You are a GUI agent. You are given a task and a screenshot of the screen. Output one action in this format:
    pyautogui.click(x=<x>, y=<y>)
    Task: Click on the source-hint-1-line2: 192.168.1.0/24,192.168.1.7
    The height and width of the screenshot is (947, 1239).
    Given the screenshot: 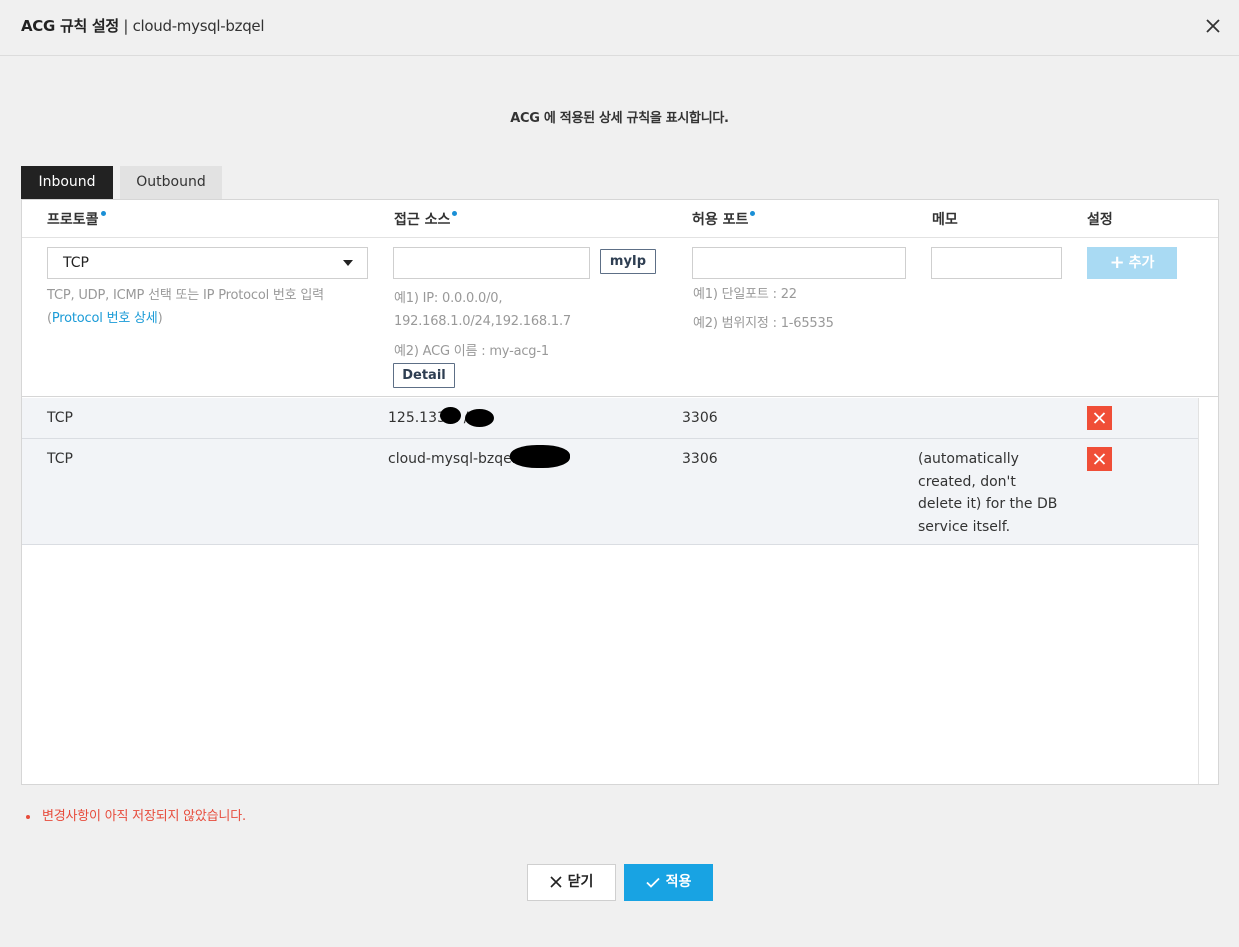 What is the action you would take?
    pyautogui.click(x=482, y=321)
    